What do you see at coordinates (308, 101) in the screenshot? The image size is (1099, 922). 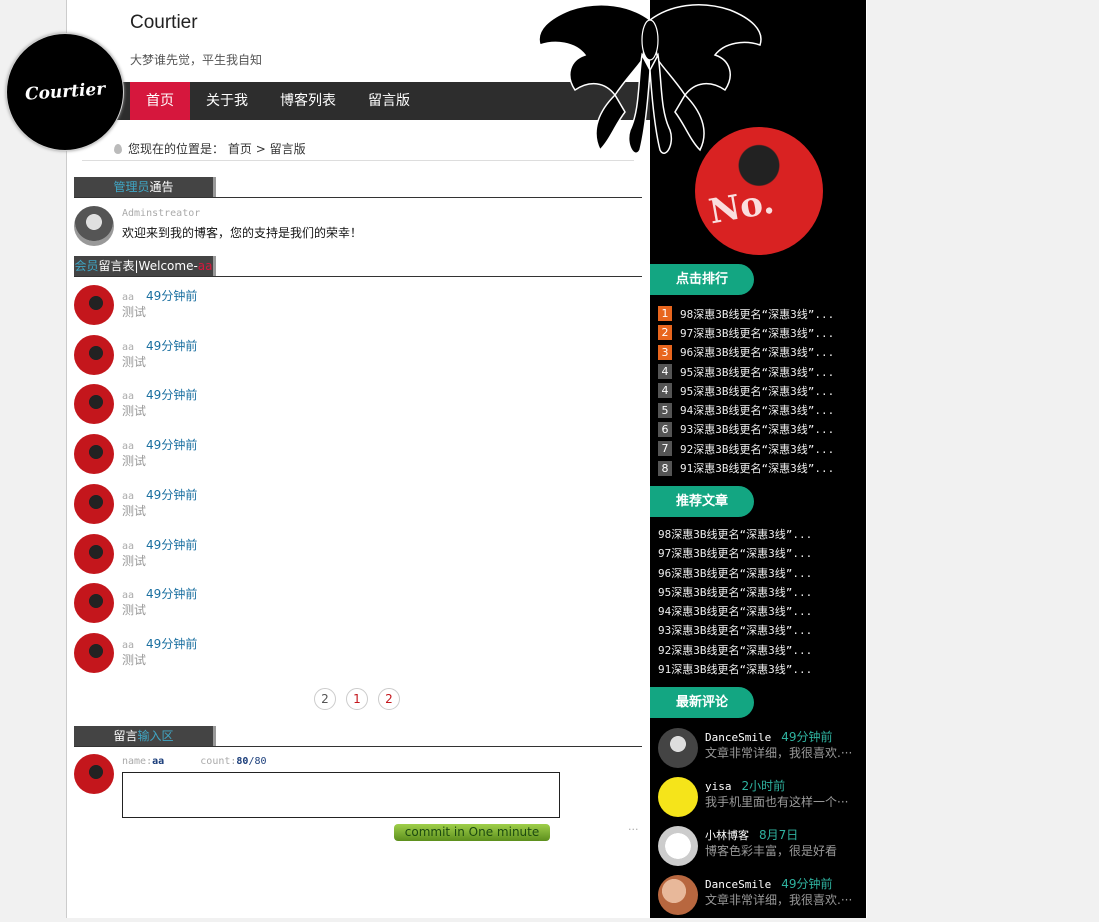 I see `nav-item-blog-list: 博客列表` at bounding box center [308, 101].